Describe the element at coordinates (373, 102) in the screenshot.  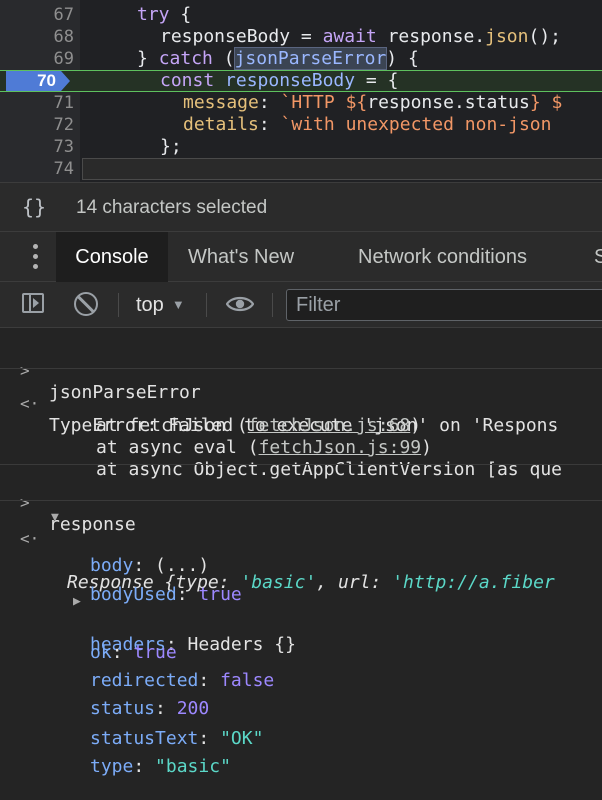
I see `code-text: message: `HTTP ${response.status} $` at that location.